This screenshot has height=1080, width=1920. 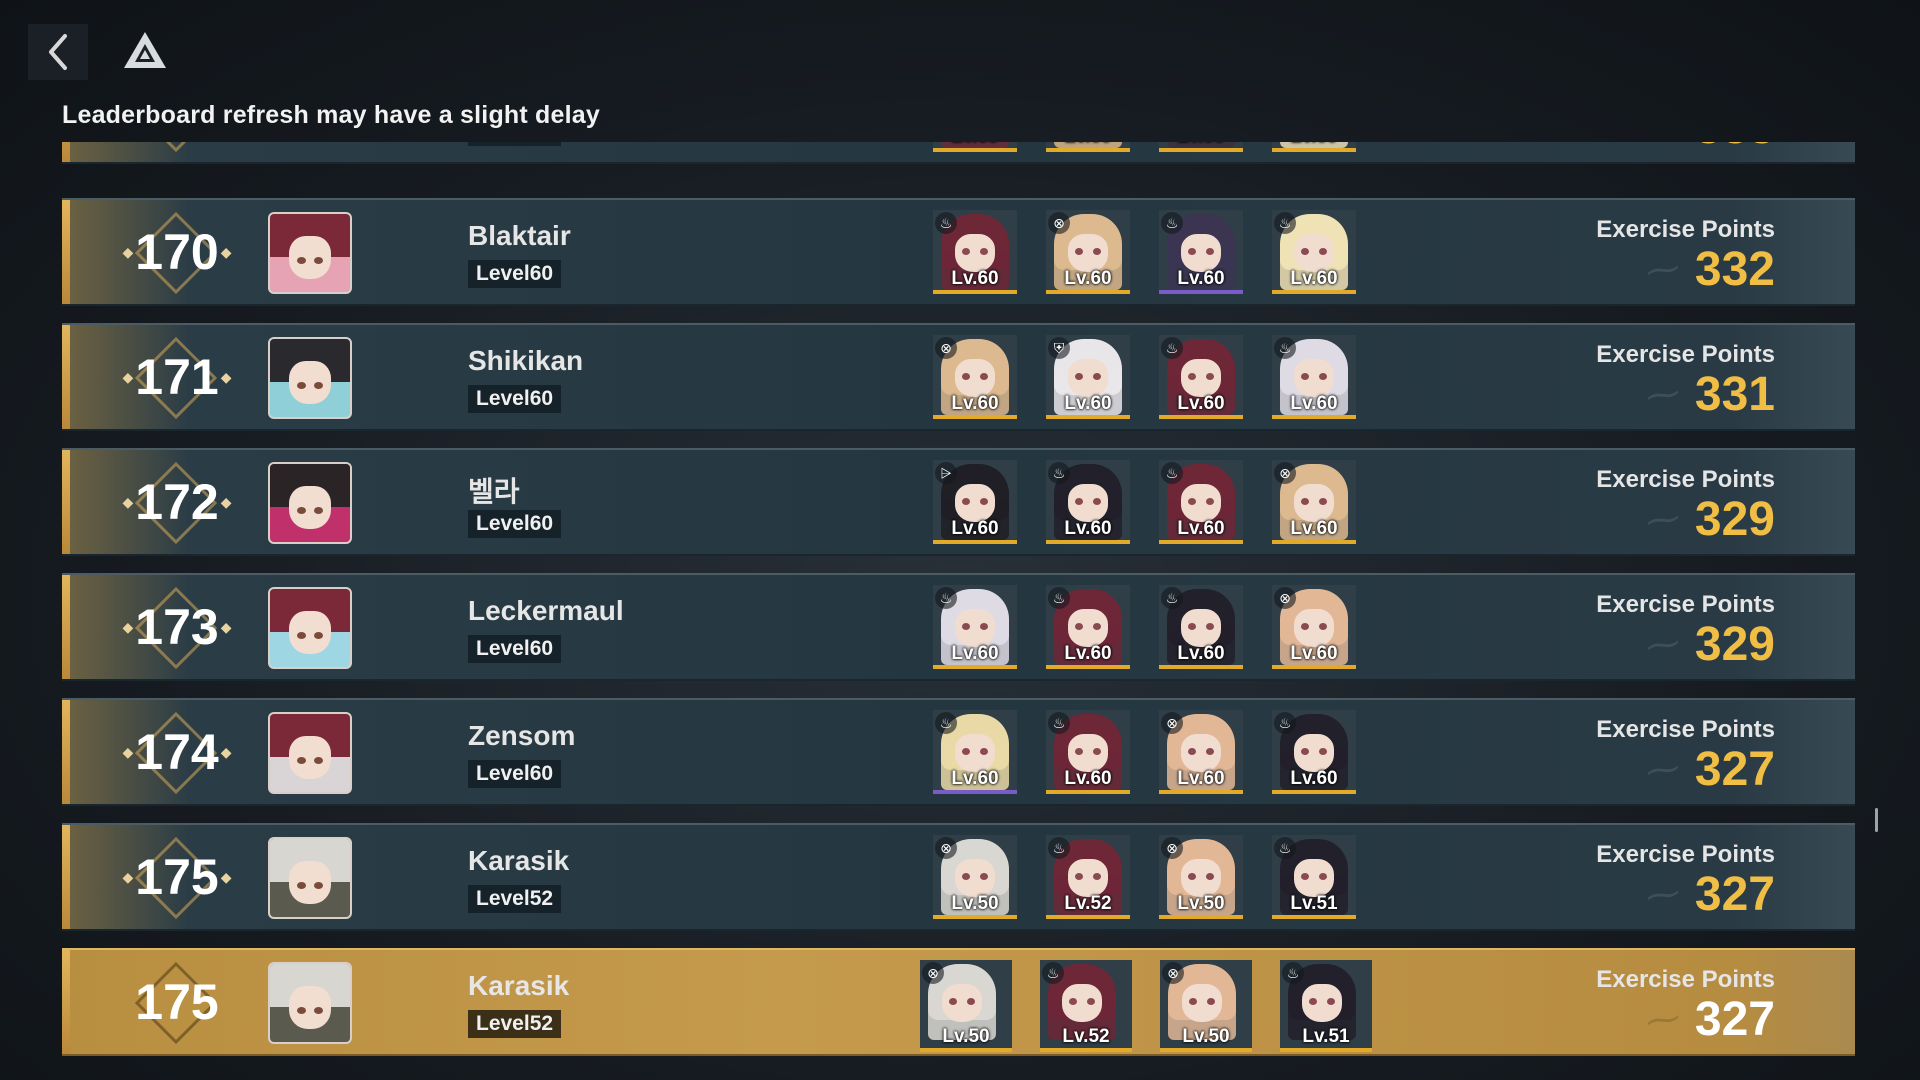 What do you see at coordinates (1734, 394) in the screenshot?
I see `points-value: 331` at bounding box center [1734, 394].